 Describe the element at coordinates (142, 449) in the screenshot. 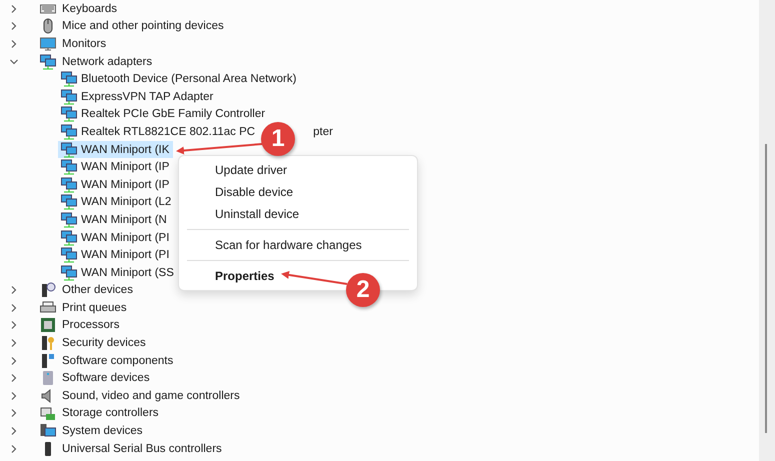

I see `category-label: Universal Serial Bus controllers` at that location.